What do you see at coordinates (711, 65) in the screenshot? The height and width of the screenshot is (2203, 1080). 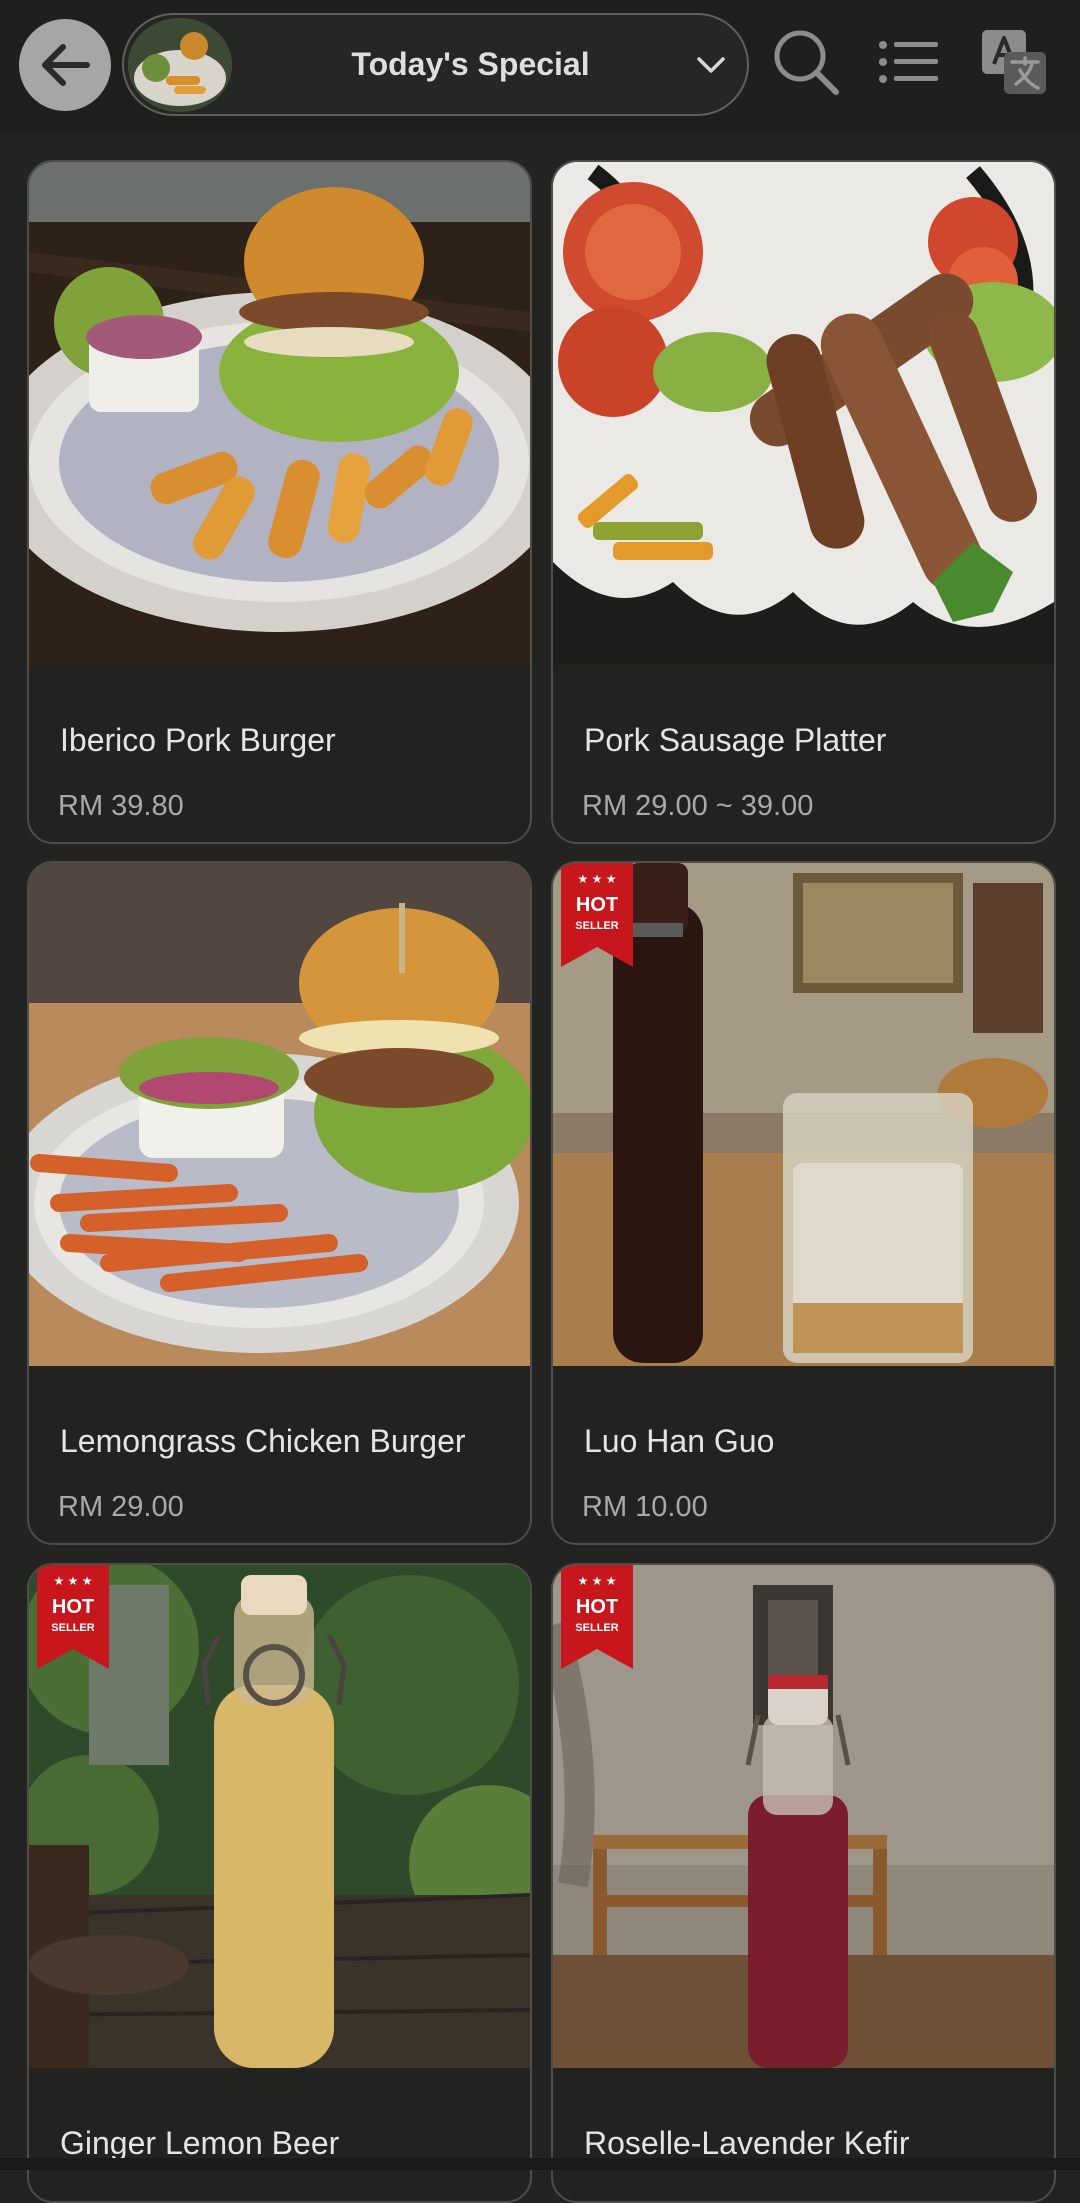 I see `chevron-down-icon` at bounding box center [711, 65].